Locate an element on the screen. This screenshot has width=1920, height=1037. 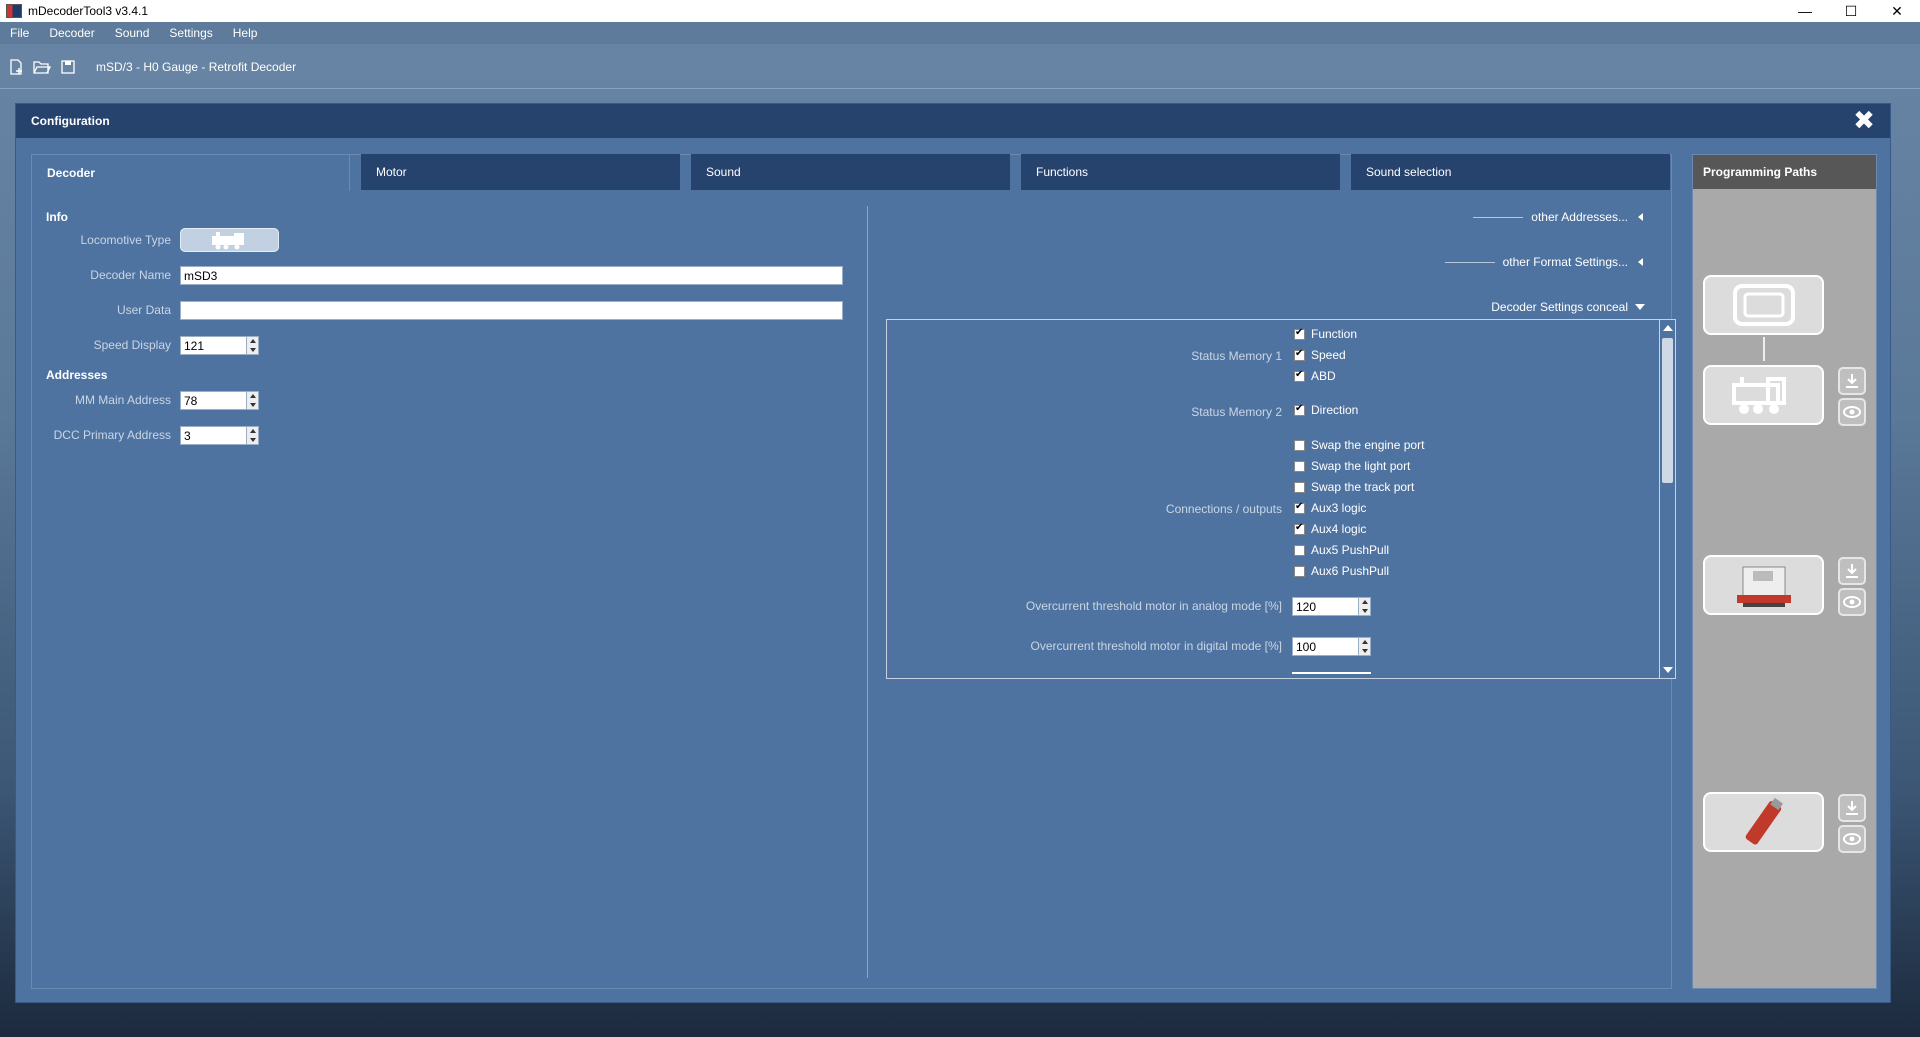
checkbox-swap-engine-port: Swap the engine port is located at coordinates (1359, 445).